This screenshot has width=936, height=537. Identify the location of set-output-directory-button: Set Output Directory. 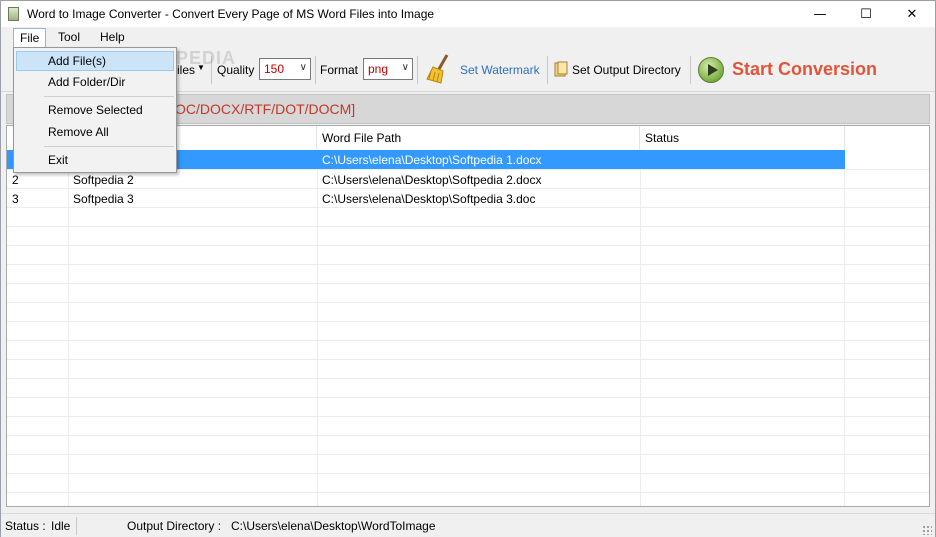
(626, 70).